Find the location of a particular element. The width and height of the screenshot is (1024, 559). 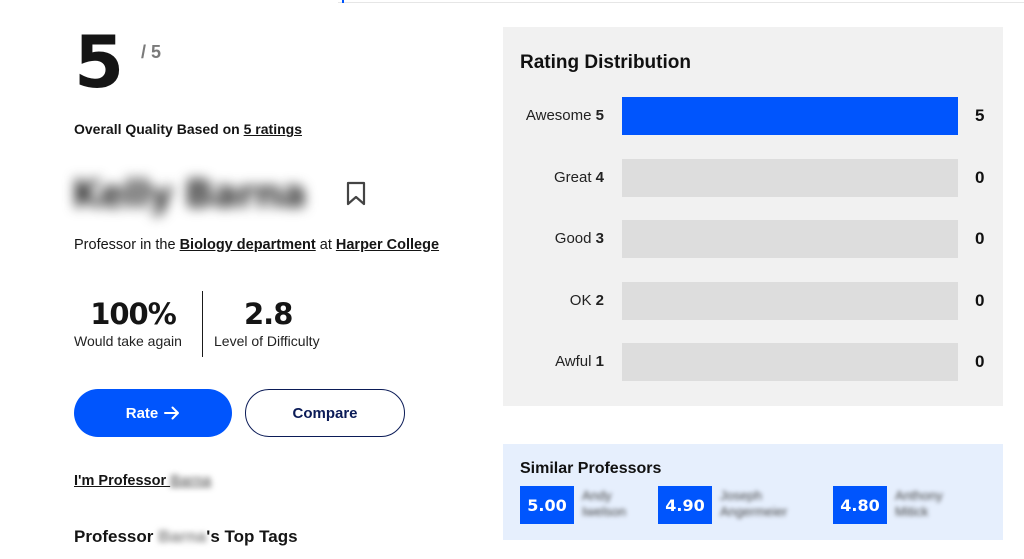

bookmark-icon is located at coordinates (356, 194).